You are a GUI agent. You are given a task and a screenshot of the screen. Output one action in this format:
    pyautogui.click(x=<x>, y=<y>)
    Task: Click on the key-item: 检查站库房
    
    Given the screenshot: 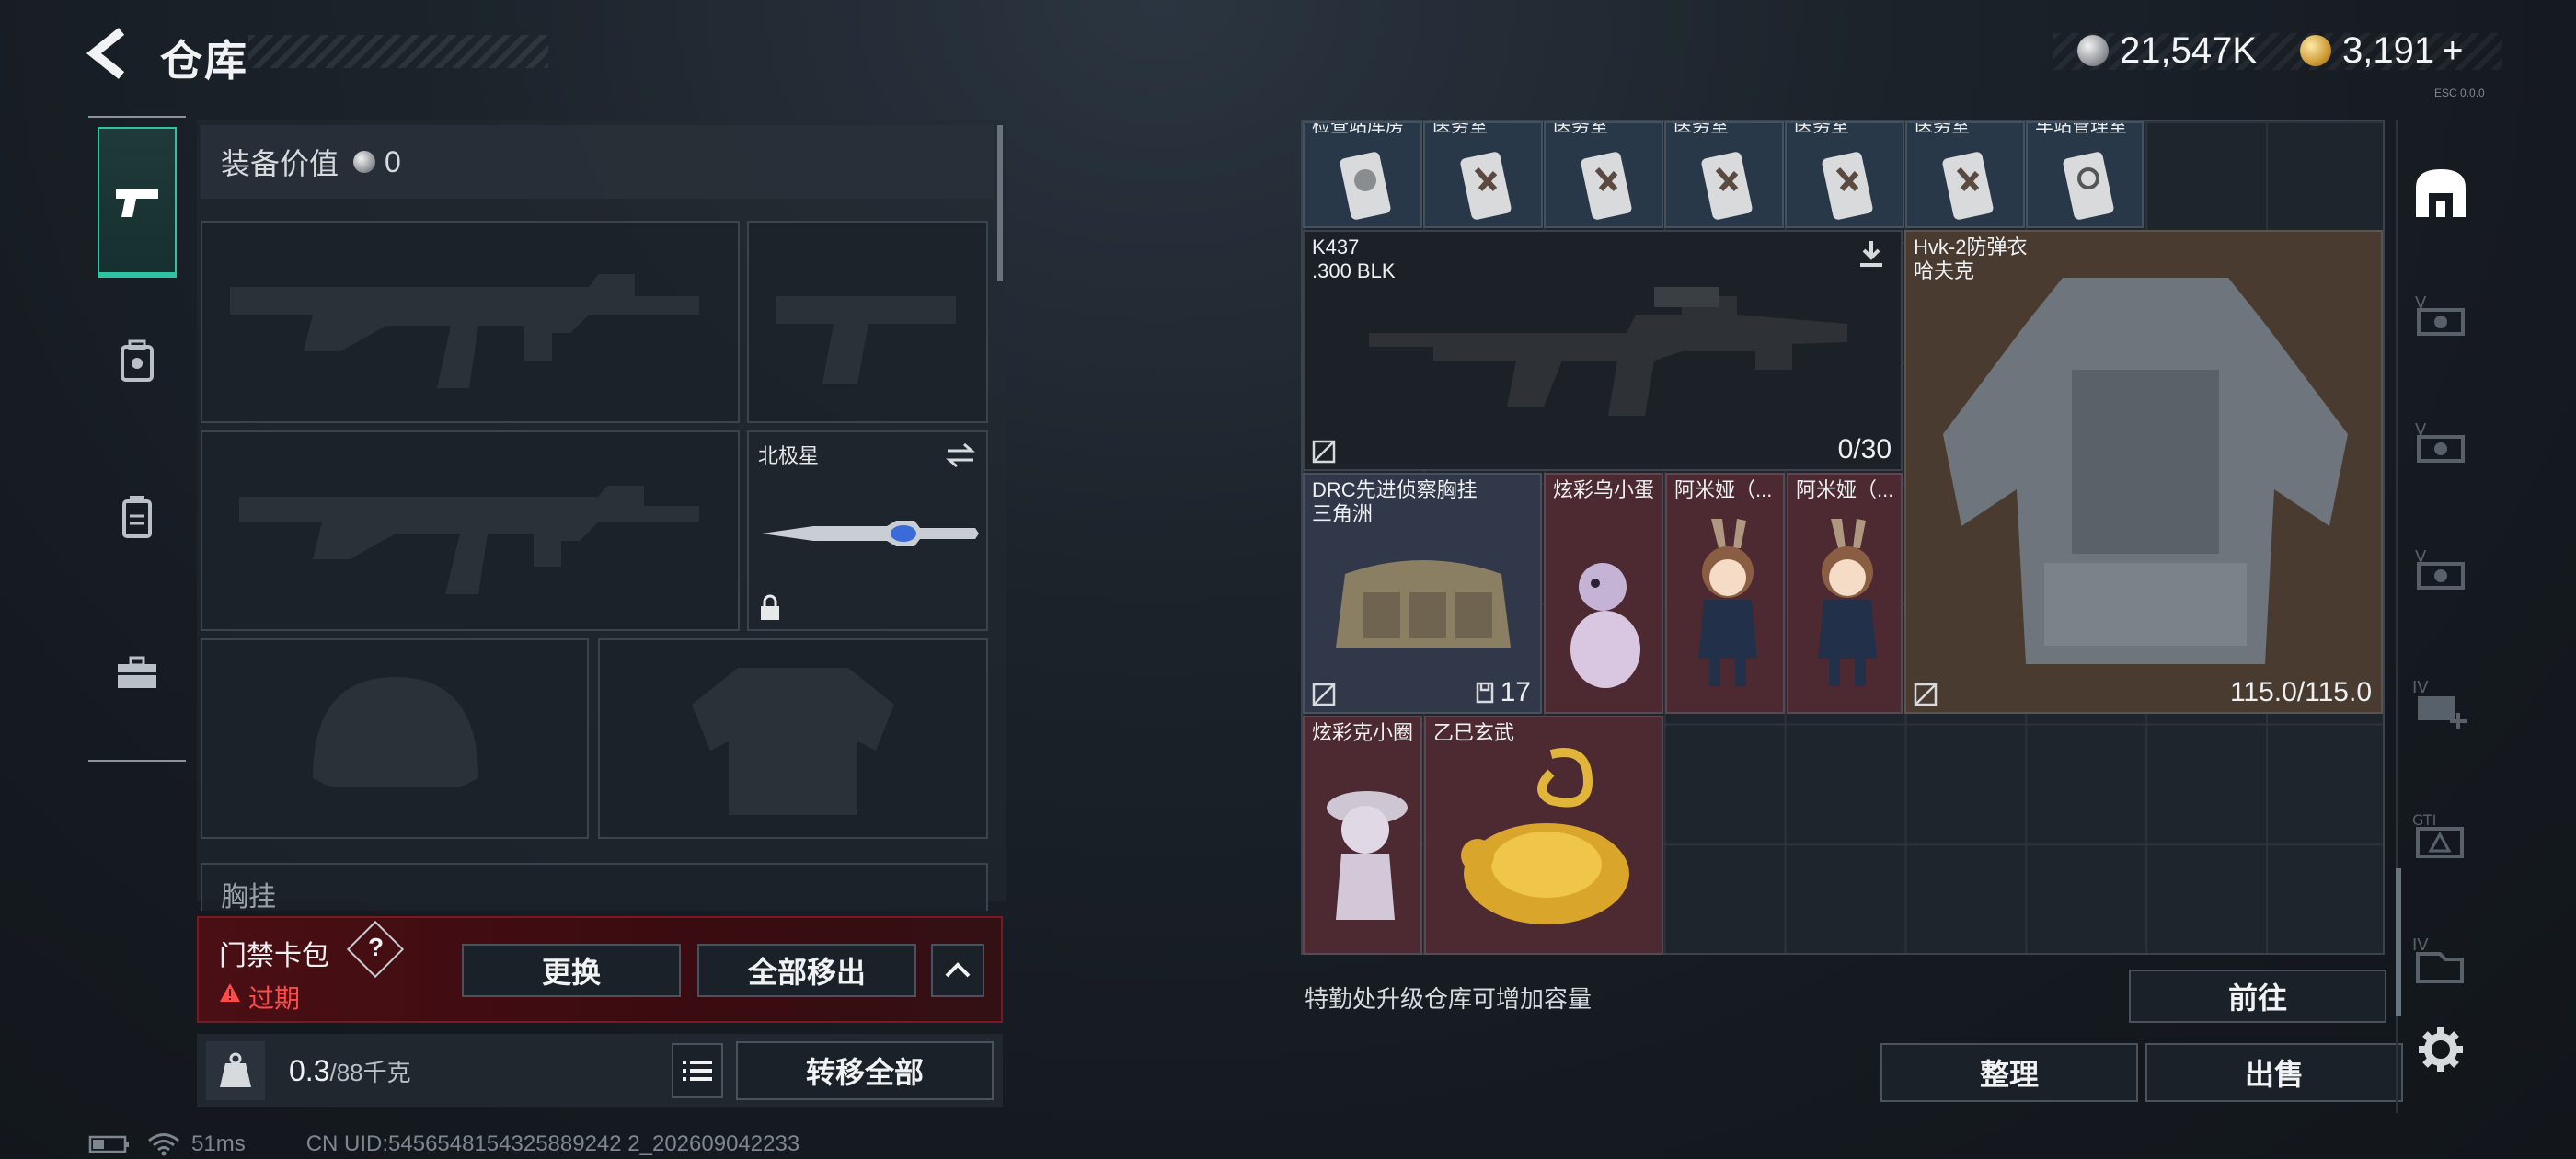 What is the action you would take?
    pyautogui.click(x=1362, y=174)
    